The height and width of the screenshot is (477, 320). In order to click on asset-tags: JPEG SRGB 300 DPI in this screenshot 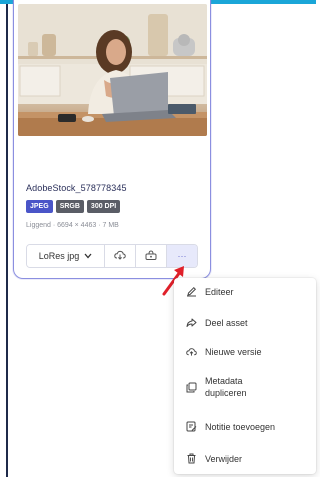, I will do `click(73, 206)`.